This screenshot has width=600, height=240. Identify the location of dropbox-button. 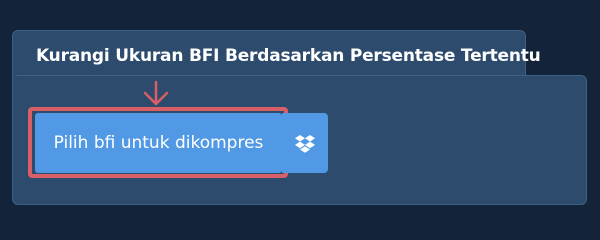
(305, 143).